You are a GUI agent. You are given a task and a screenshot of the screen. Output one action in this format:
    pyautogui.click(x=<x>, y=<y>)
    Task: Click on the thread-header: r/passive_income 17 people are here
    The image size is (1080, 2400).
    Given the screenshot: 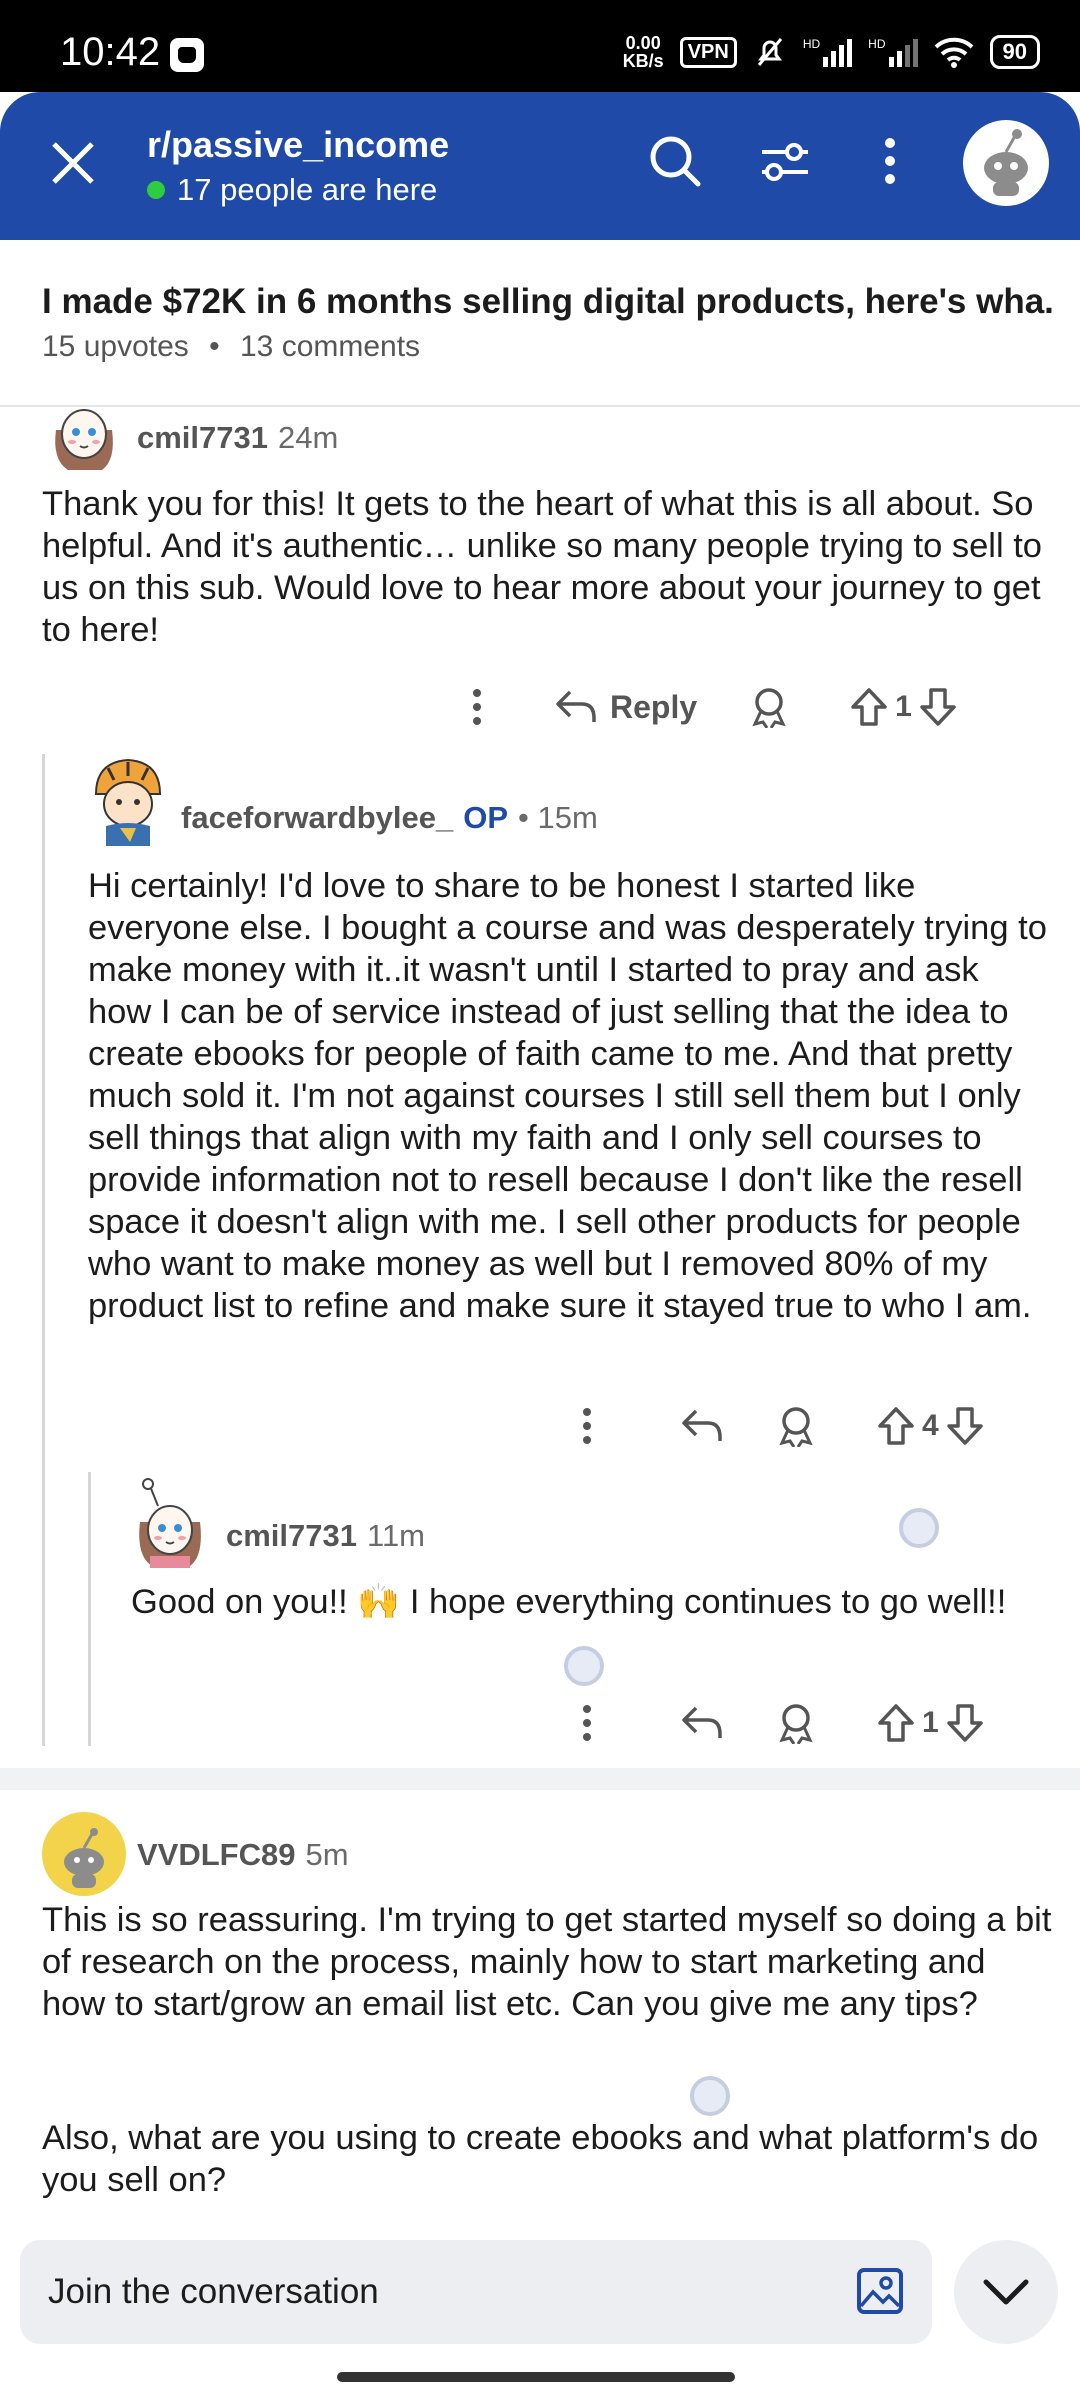 What is the action you would take?
    pyautogui.click(x=540, y=166)
    